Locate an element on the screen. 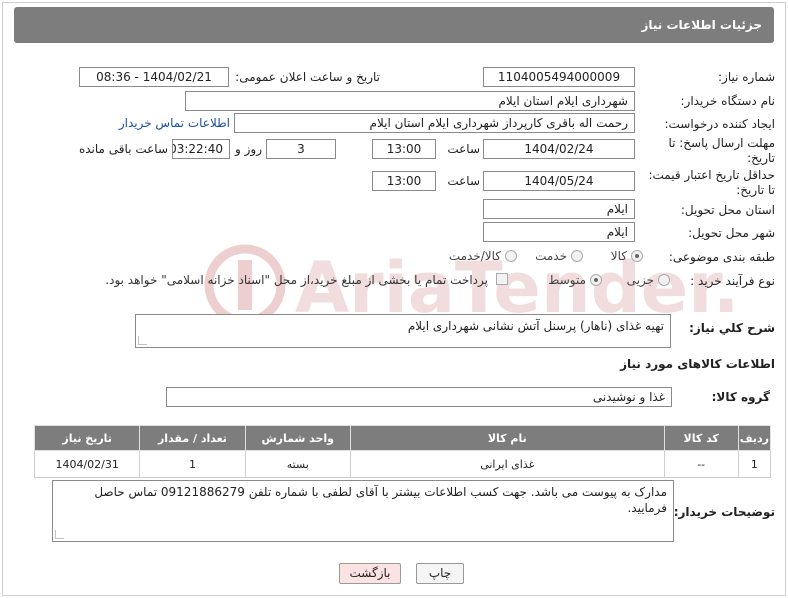  validity-time-field: 13:00 is located at coordinates (404, 181).